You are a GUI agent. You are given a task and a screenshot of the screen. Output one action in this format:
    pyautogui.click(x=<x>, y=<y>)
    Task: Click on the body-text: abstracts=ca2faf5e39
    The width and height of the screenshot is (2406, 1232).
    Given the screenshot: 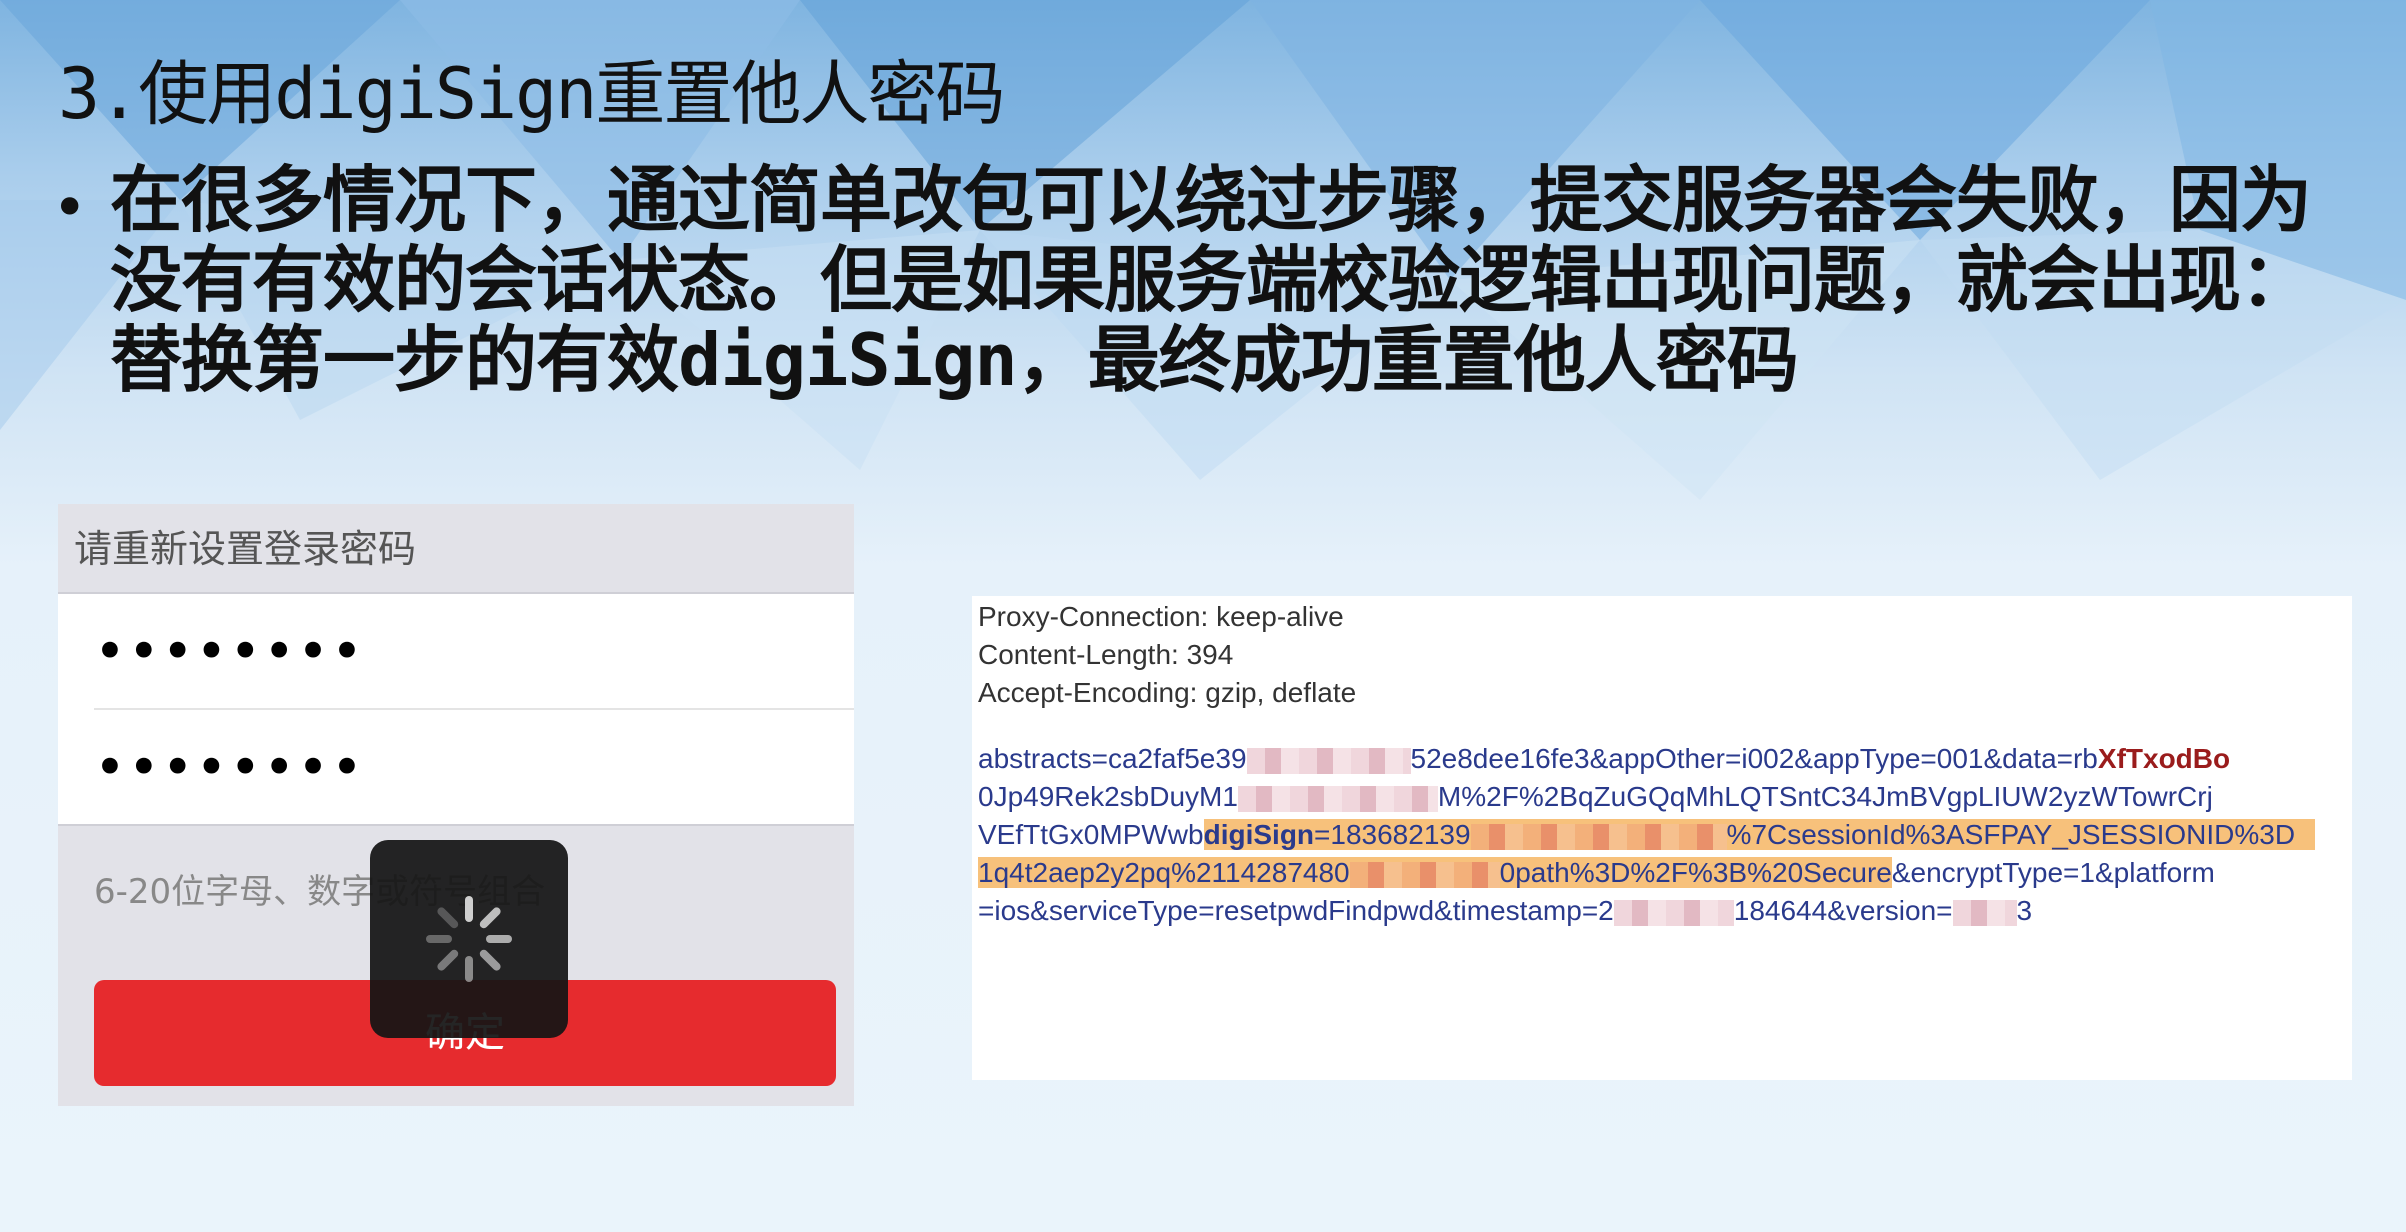 What is the action you would take?
    pyautogui.click(x=1112, y=758)
    